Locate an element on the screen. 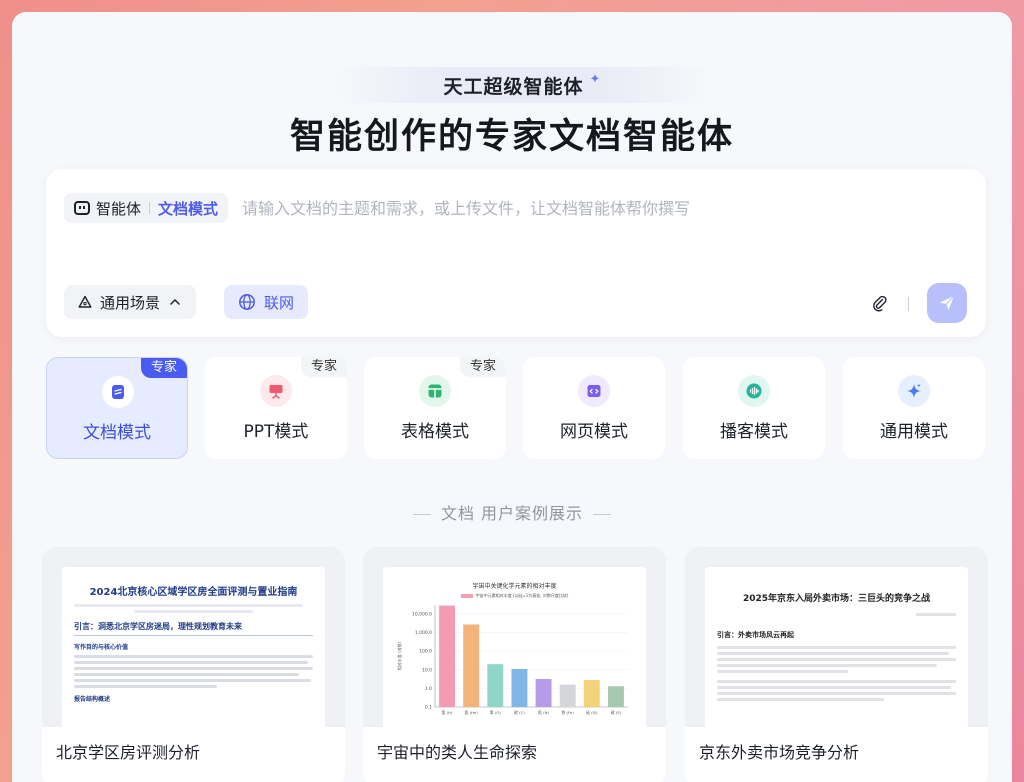  x-tick-label: 硫 (S) is located at coordinates (616, 712).